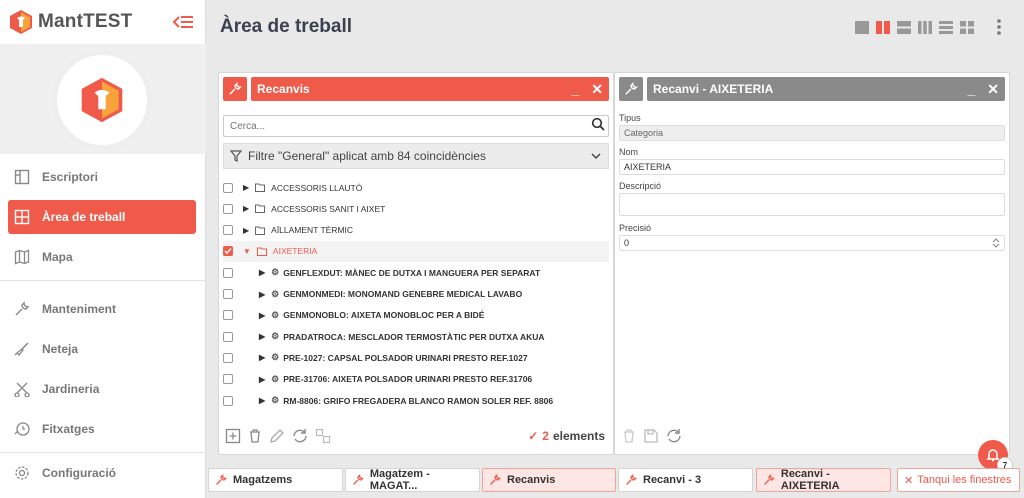 Image resolution: width=1024 pixels, height=498 pixels. I want to click on add-icon, so click(233, 436).